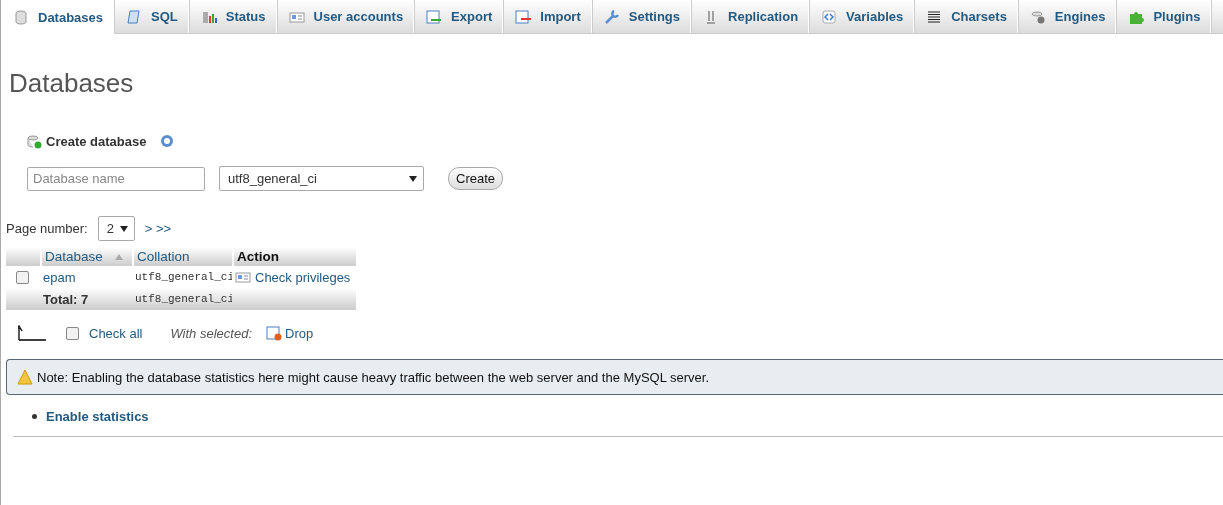 This screenshot has width=1223, height=505. I want to click on lines-icon, so click(934, 16).